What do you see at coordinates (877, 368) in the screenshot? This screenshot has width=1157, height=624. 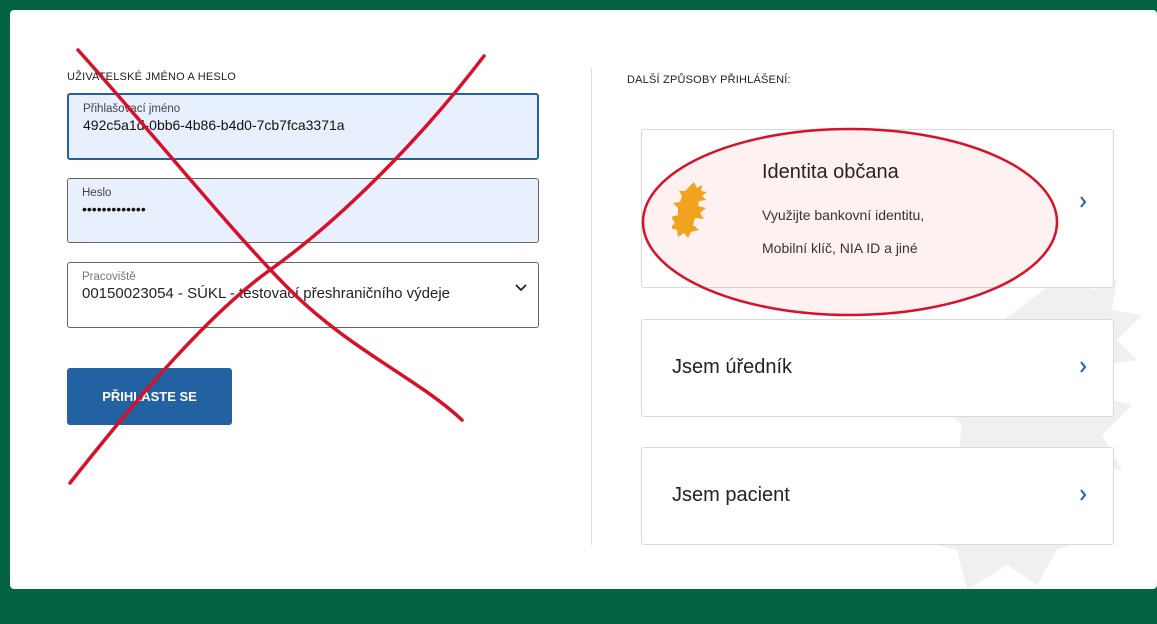 I see `option-official: Jsem úředník` at bounding box center [877, 368].